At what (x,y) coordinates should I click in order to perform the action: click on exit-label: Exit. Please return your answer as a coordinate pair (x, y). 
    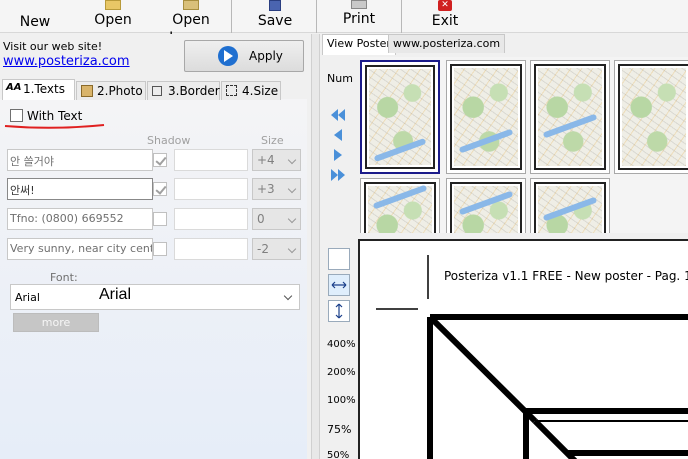
    Looking at the image, I should click on (445, 21).